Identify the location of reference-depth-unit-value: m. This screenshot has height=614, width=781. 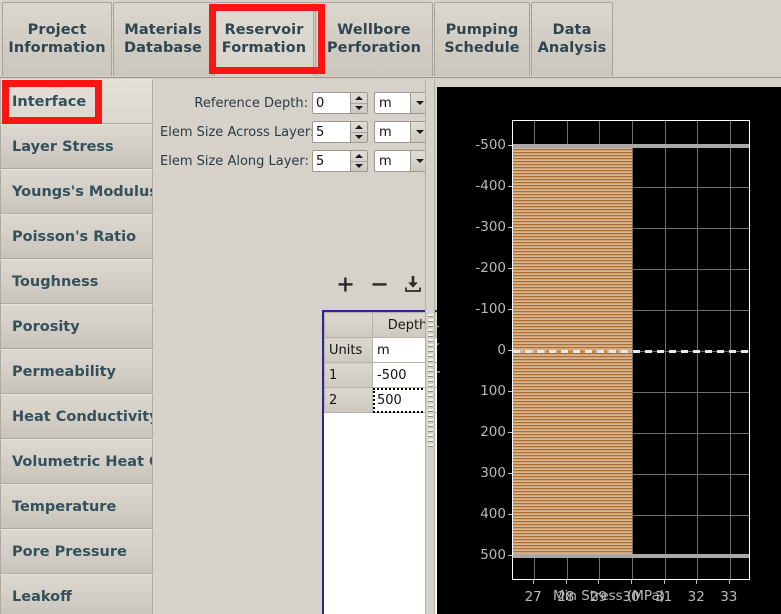
(385, 103).